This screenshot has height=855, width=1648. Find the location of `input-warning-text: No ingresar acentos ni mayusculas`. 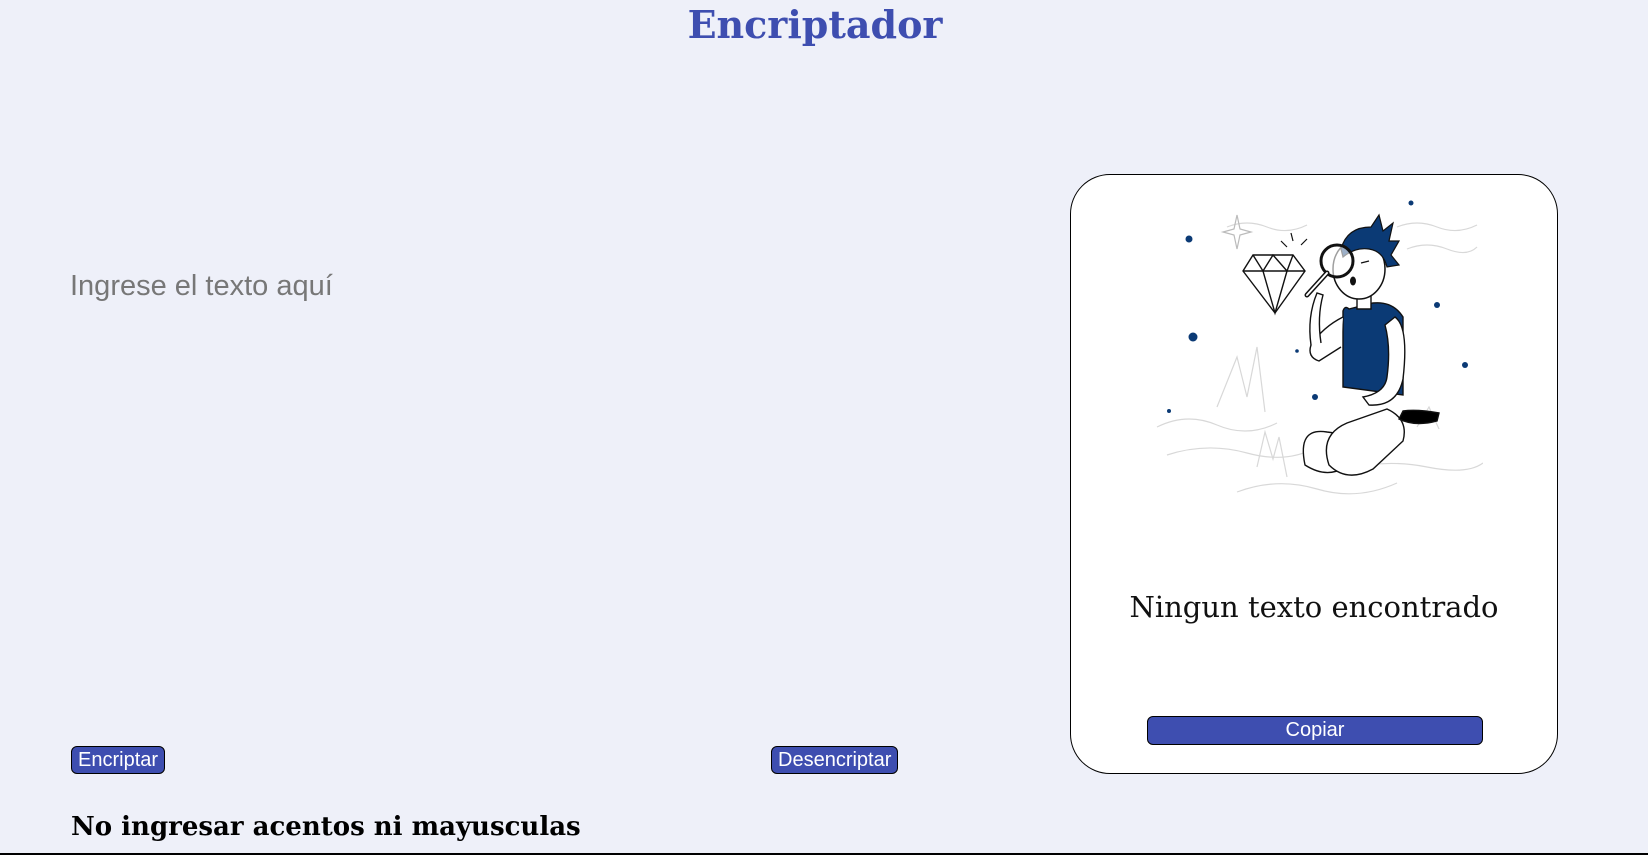

input-warning-text: No ingresar acentos ni mayusculas is located at coordinates (326, 827).